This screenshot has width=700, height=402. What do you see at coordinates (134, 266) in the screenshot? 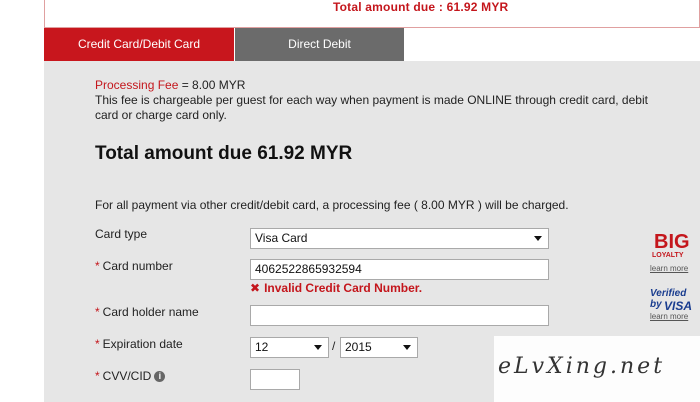
I see `card-number-label: * Card number` at bounding box center [134, 266].